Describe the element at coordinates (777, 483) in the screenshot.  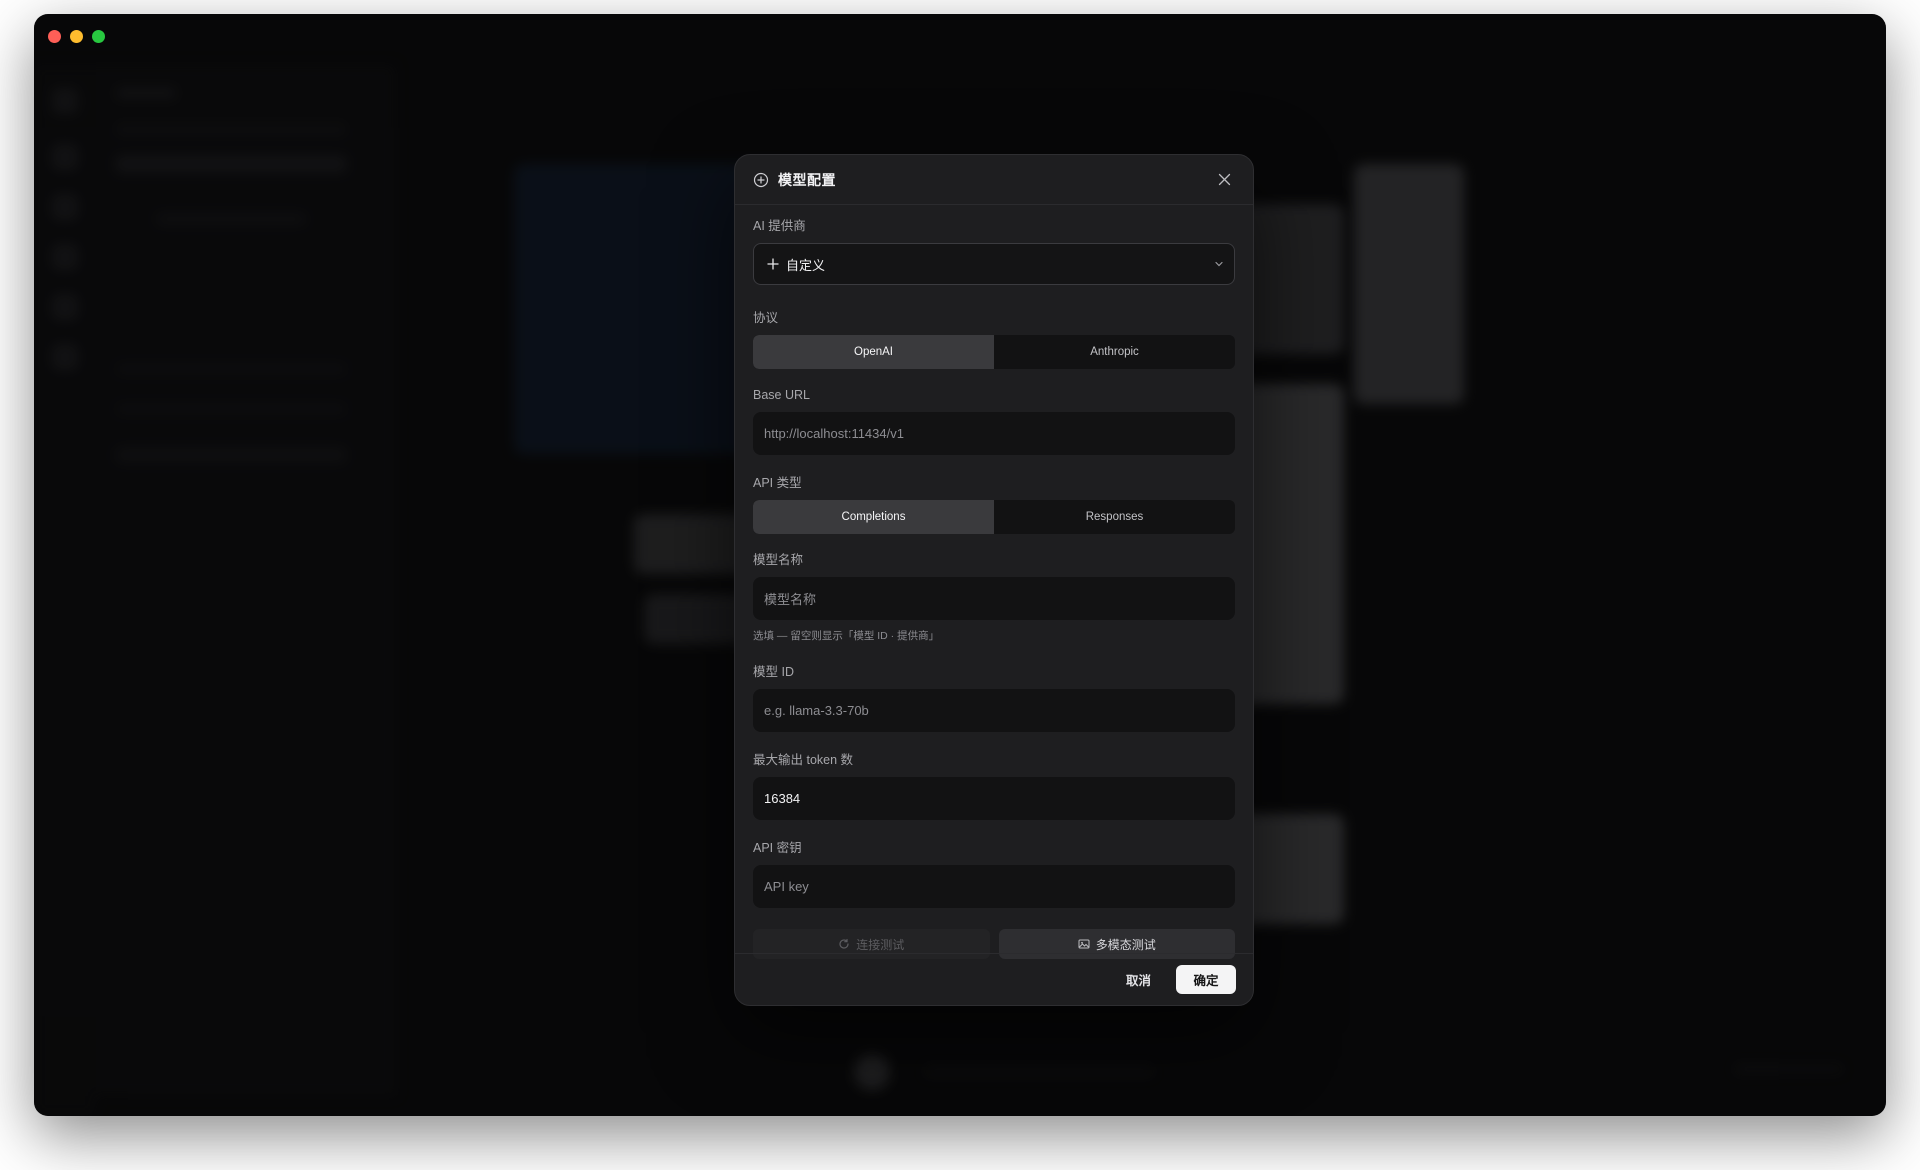
I see `api-type-label: API 类型` at that location.